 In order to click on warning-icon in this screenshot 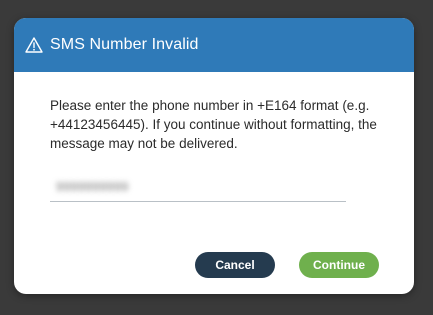, I will do `click(34, 45)`.